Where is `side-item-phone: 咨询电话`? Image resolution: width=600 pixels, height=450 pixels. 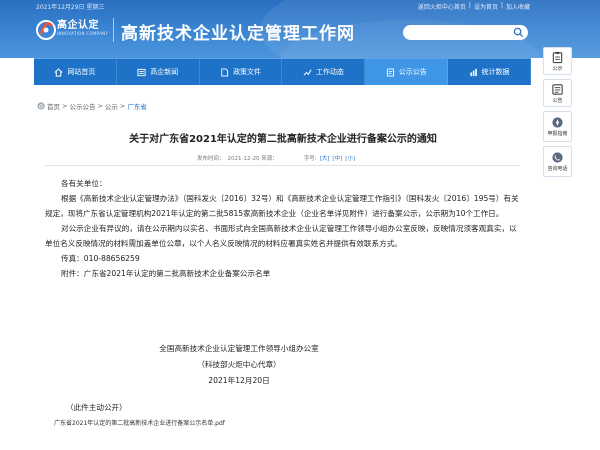 side-item-phone: 咨询电话 is located at coordinates (557, 161).